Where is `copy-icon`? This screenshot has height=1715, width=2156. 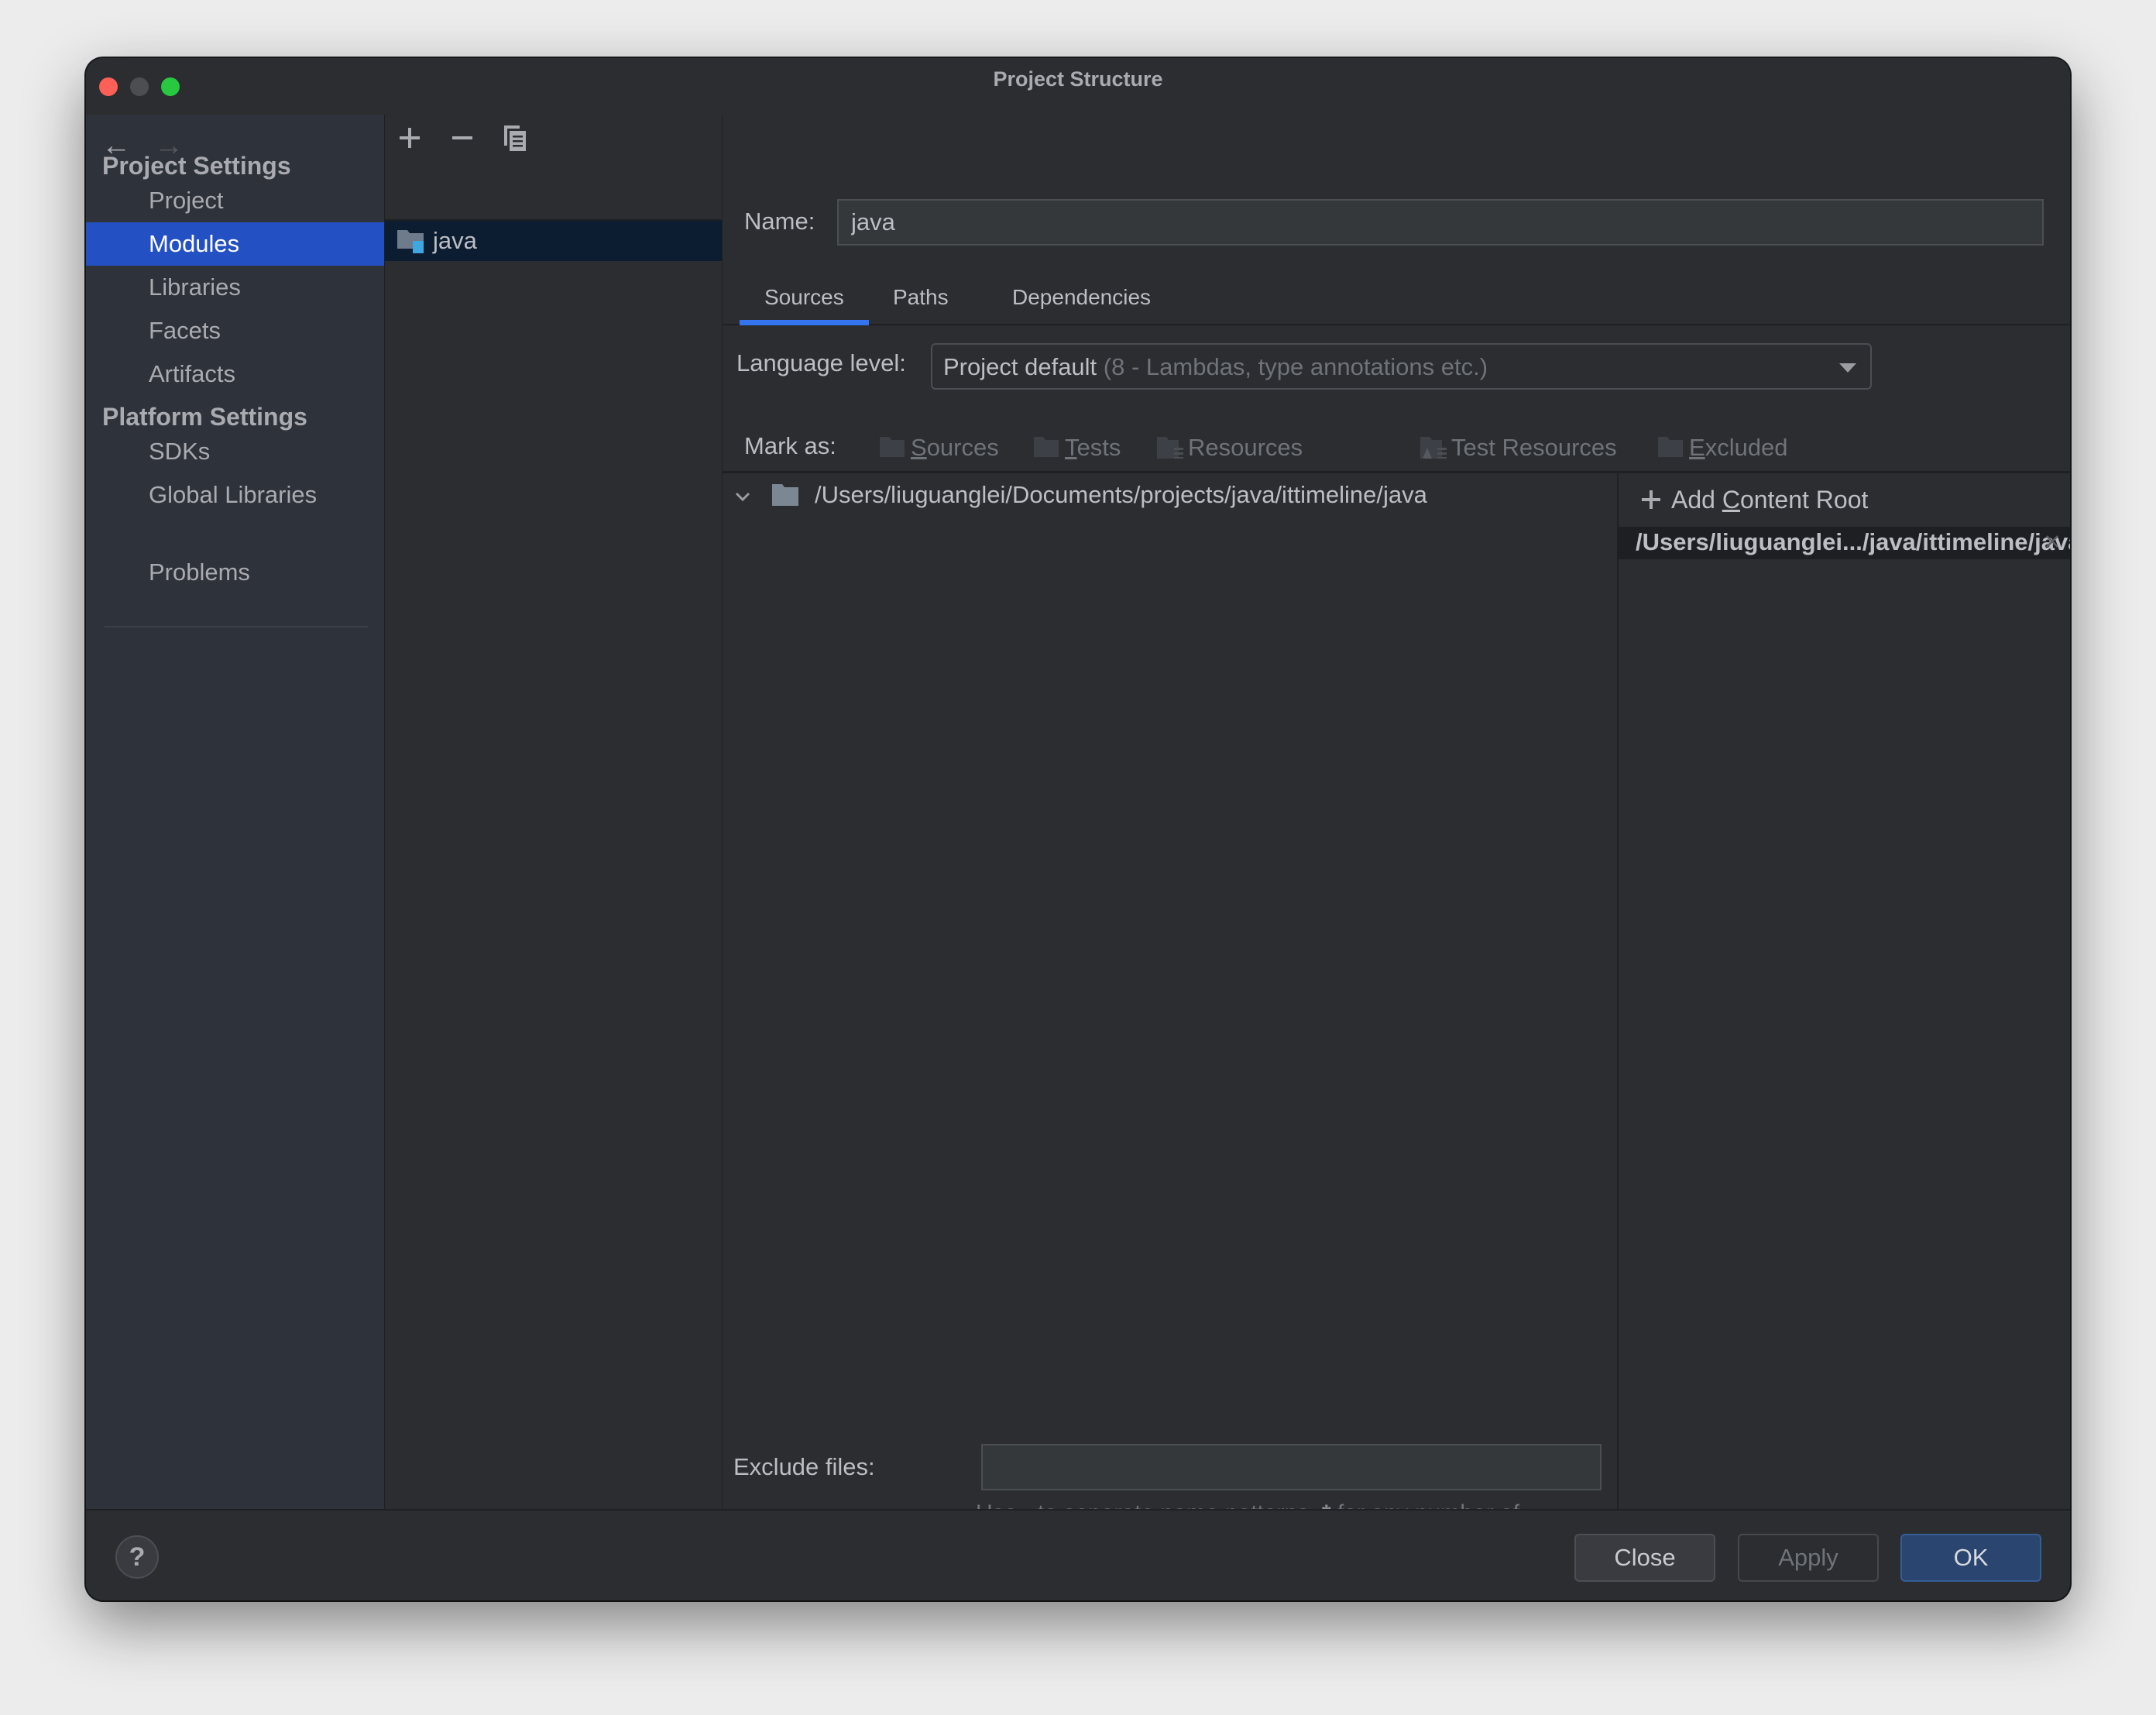
copy-icon is located at coordinates (515, 138).